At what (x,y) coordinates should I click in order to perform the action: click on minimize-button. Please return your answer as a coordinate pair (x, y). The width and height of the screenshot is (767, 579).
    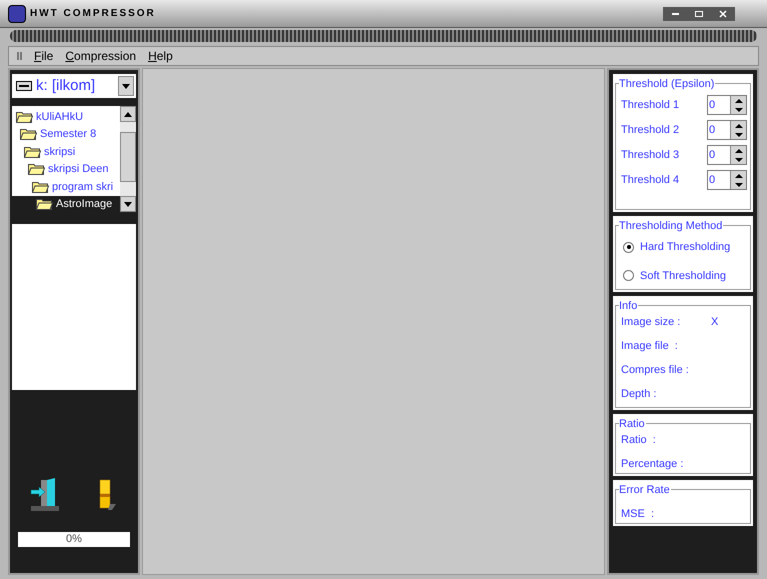
    Looking at the image, I should click on (675, 13).